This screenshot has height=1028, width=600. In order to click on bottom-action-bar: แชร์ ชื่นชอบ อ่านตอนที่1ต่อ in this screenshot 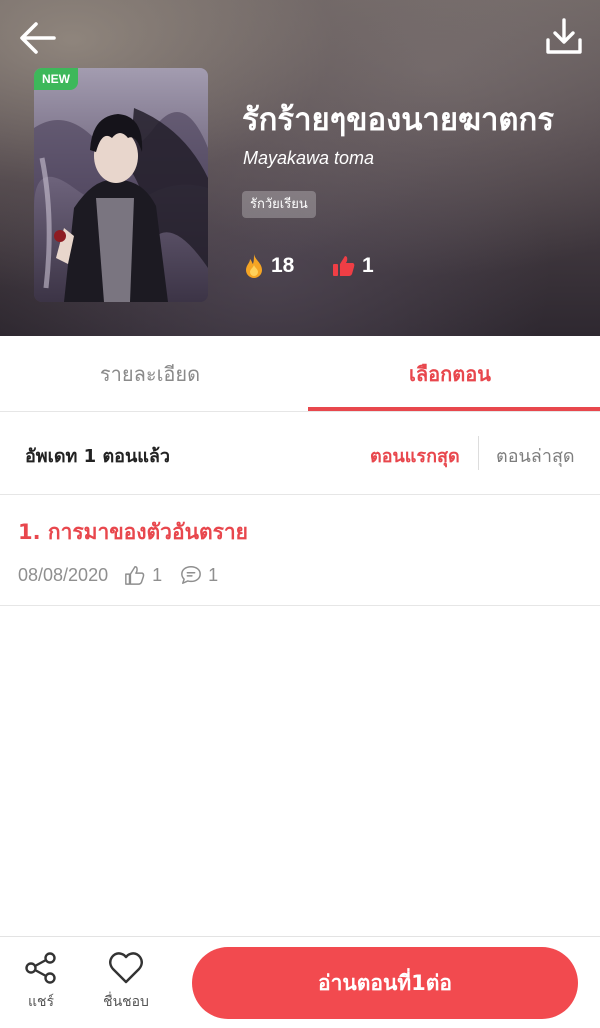, I will do `click(300, 982)`.